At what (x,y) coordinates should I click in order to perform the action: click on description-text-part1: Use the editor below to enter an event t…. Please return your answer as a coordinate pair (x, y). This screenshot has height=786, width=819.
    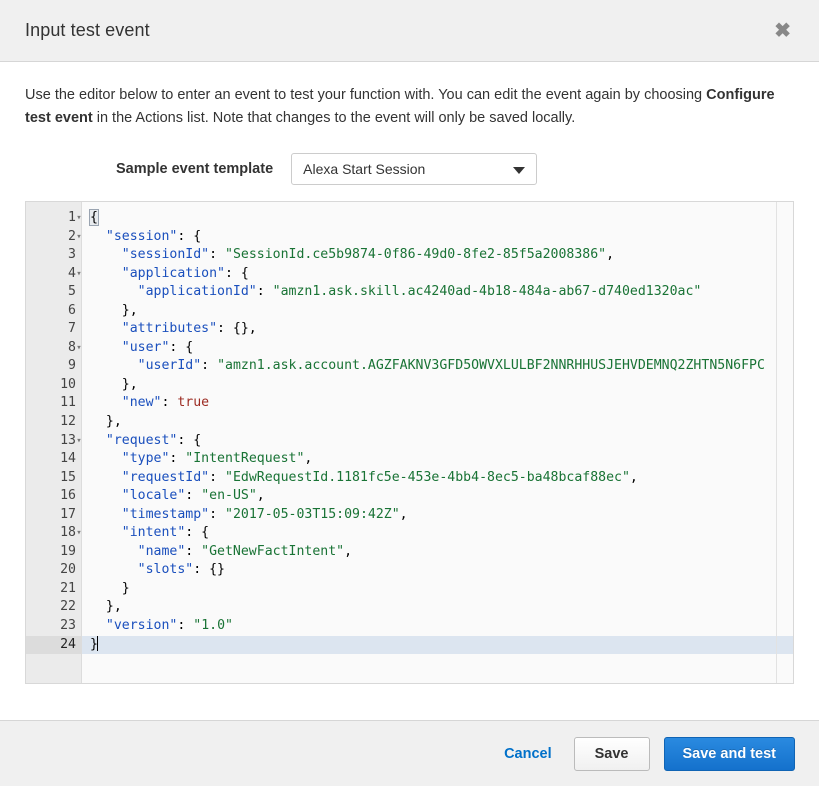
    Looking at the image, I should click on (366, 95).